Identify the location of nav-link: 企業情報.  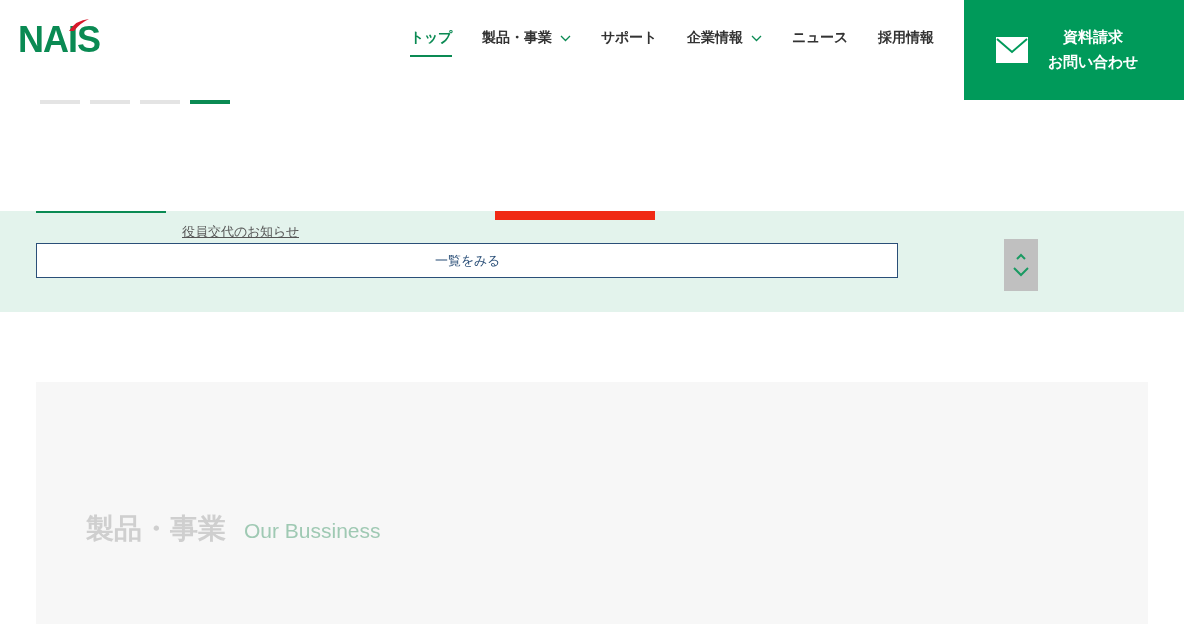
(724, 43).